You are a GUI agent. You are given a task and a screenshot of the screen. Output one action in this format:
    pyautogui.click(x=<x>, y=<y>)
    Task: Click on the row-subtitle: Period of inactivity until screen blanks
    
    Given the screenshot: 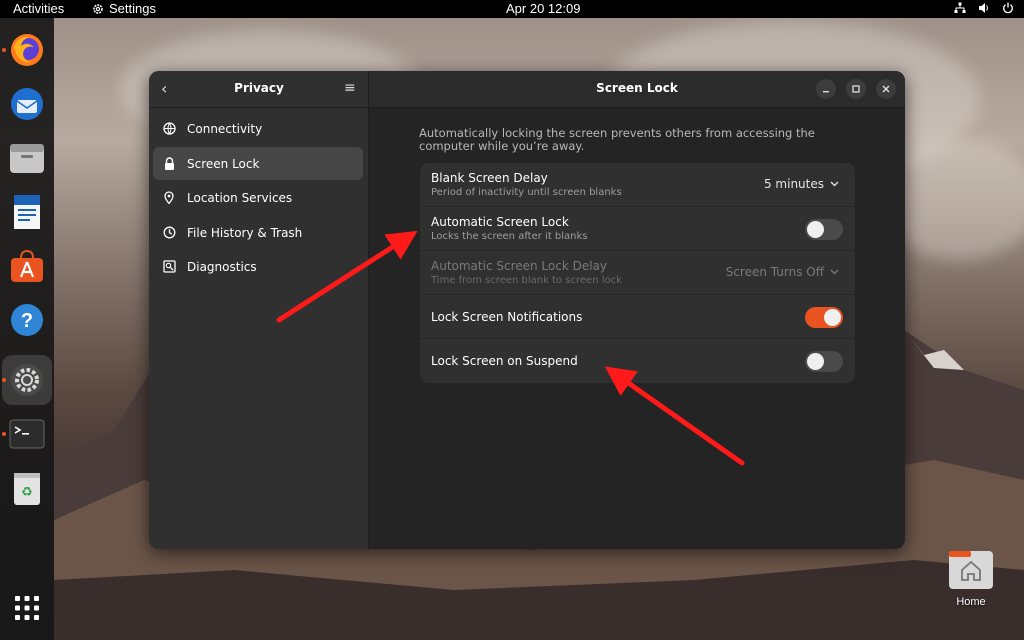 What is the action you would take?
    pyautogui.click(x=526, y=192)
    